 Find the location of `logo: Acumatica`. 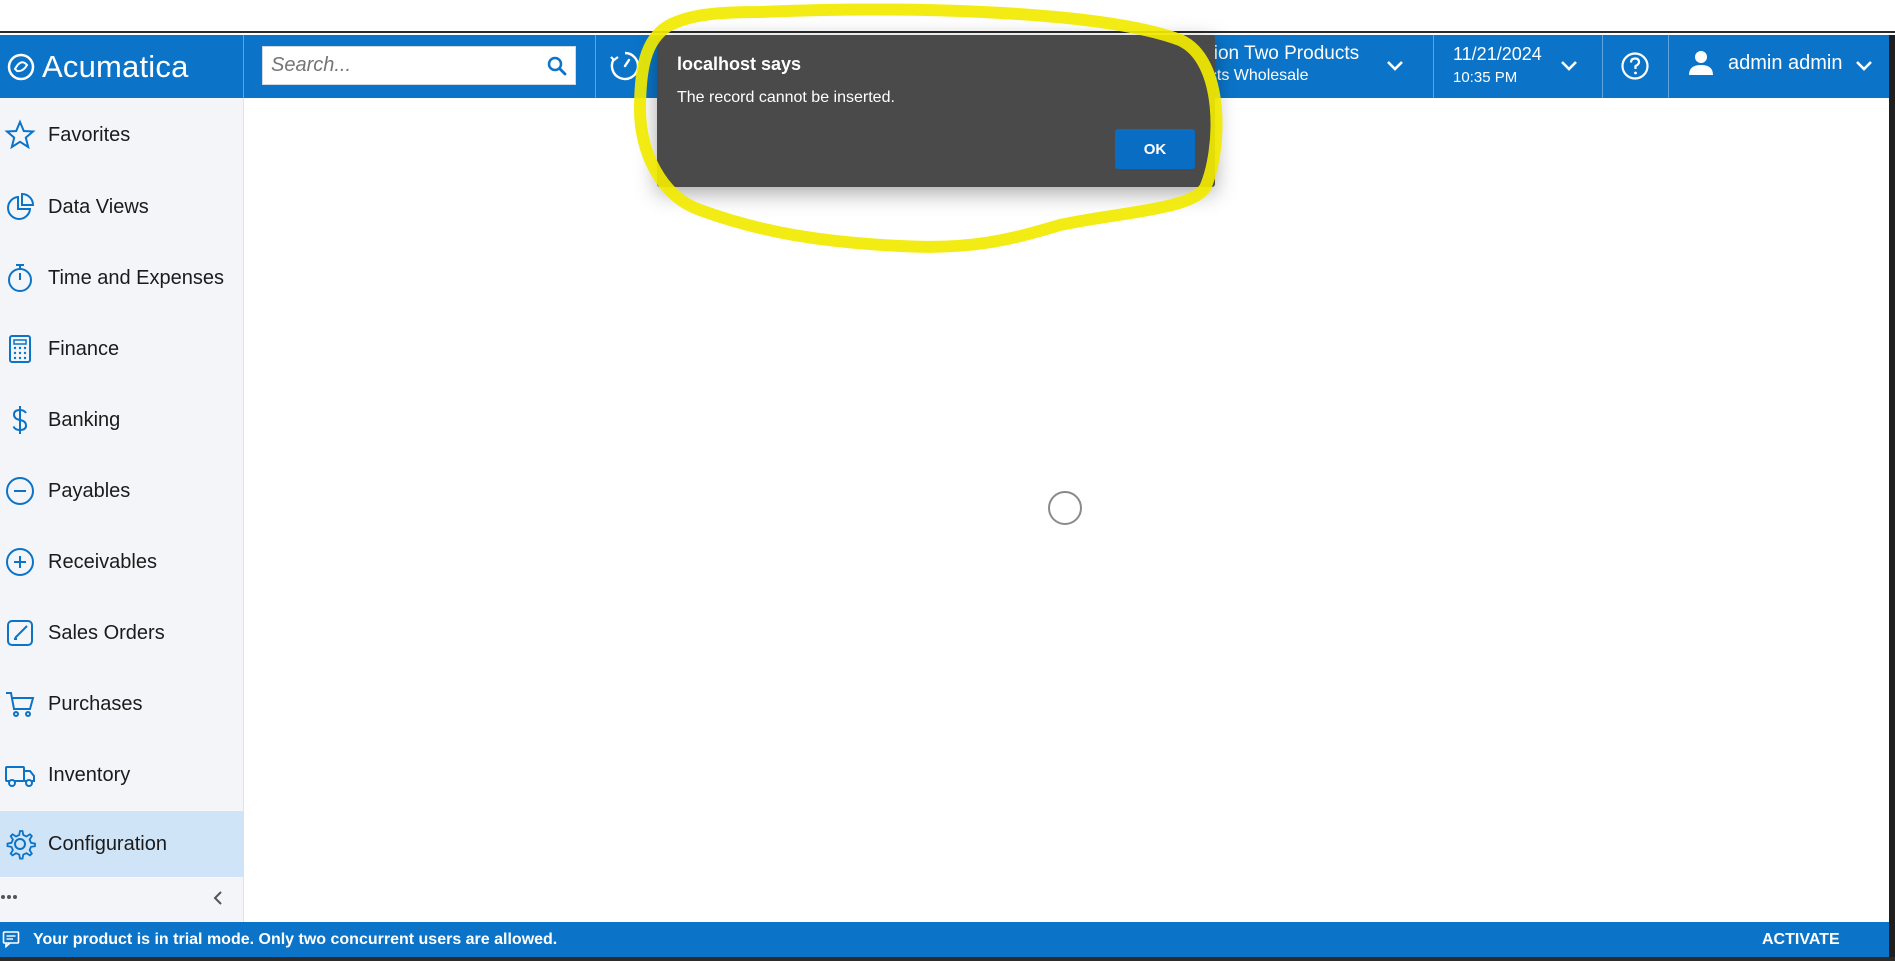

logo: Acumatica is located at coordinates (122, 66).